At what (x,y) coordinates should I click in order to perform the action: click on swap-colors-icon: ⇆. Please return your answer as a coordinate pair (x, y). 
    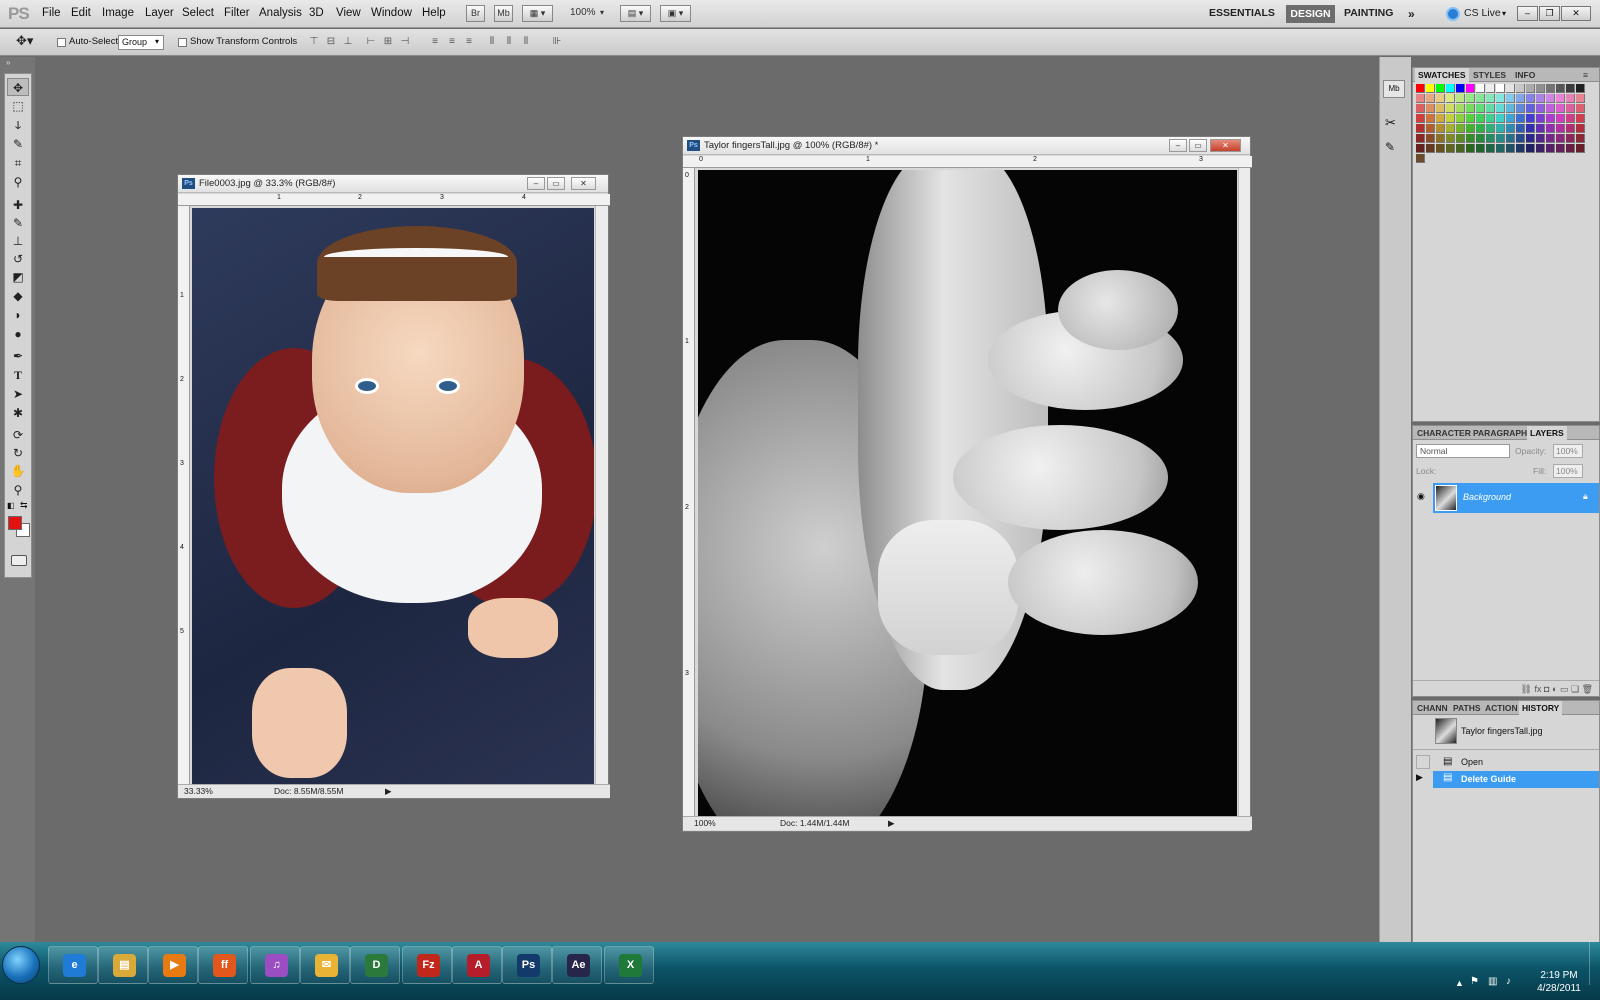
    Looking at the image, I should click on (24, 505).